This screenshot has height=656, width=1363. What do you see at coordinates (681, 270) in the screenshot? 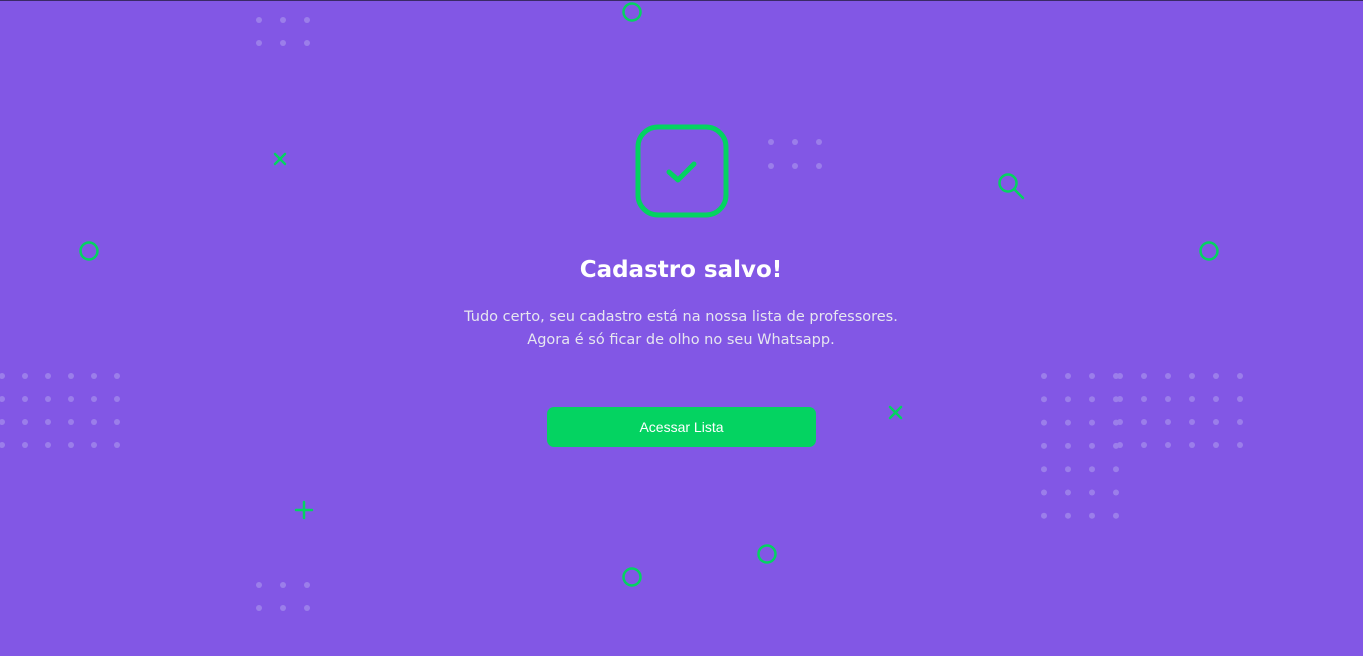
I see `page-title: Cadastro salvo!` at bounding box center [681, 270].